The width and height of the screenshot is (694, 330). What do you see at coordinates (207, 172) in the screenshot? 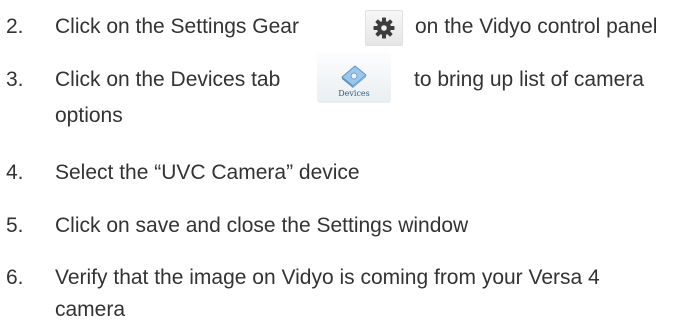
I see `step-text: Select the “UVC Camera” device` at bounding box center [207, 172].